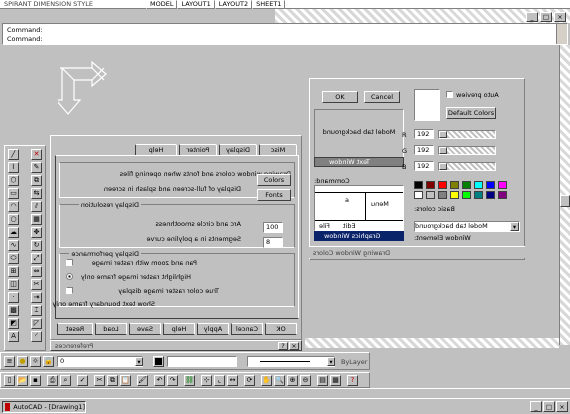 This screenshot has width=570, height=414. What do you see at coordinates (36, 271) in the screenshot?
I see `stretch-icon: ⇔` at bounding box center [36, 271].